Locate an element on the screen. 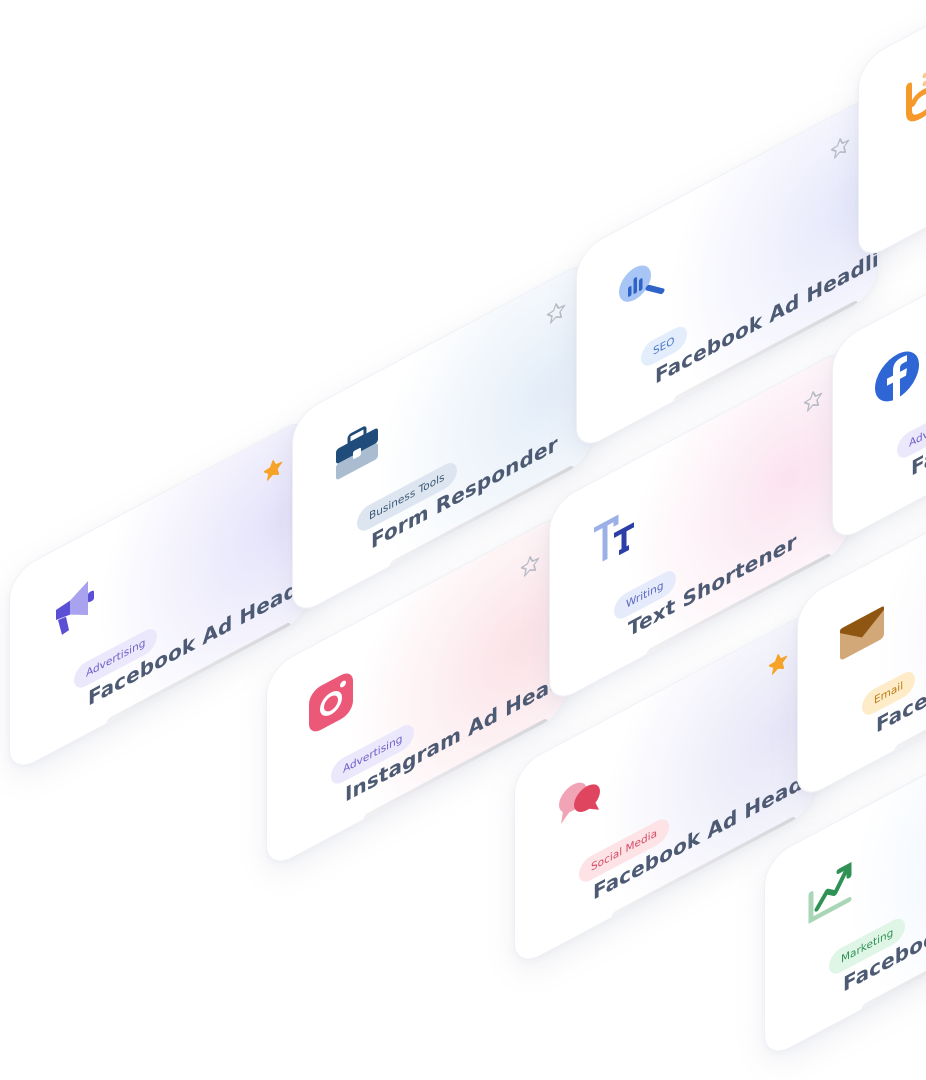 Image resolution: width=926 pixels, height=1080 pixels. trend-up-icon is located at coordinates (829, 893).